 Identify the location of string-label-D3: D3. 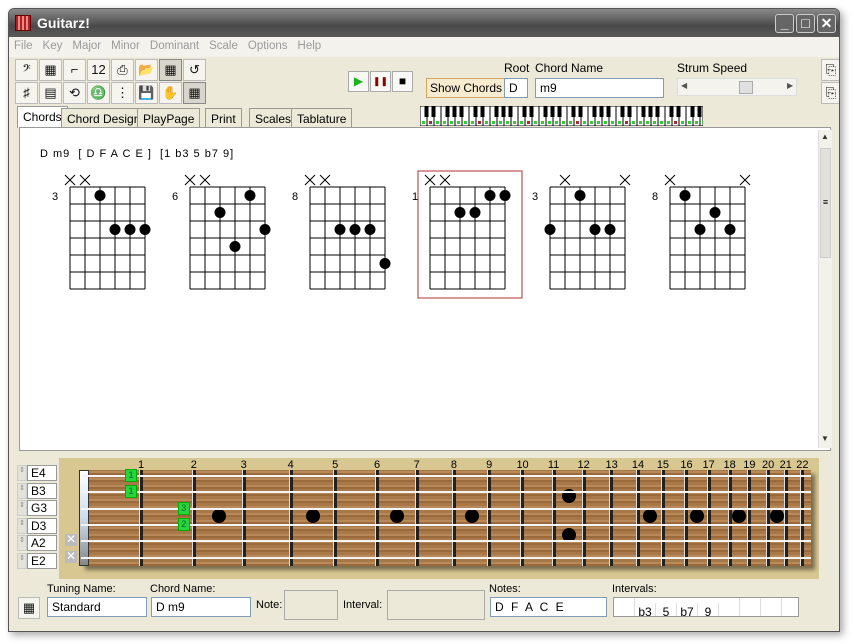
(42, 525).